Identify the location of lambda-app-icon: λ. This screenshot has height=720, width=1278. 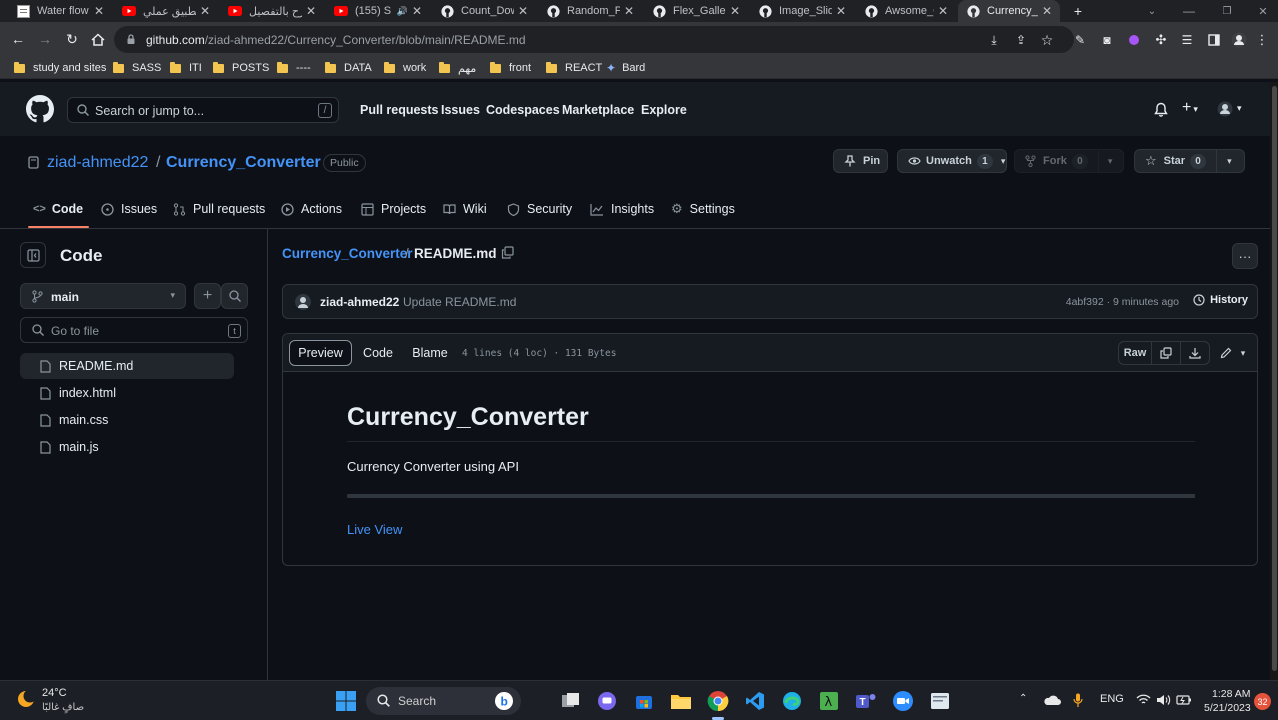
(829, 701).